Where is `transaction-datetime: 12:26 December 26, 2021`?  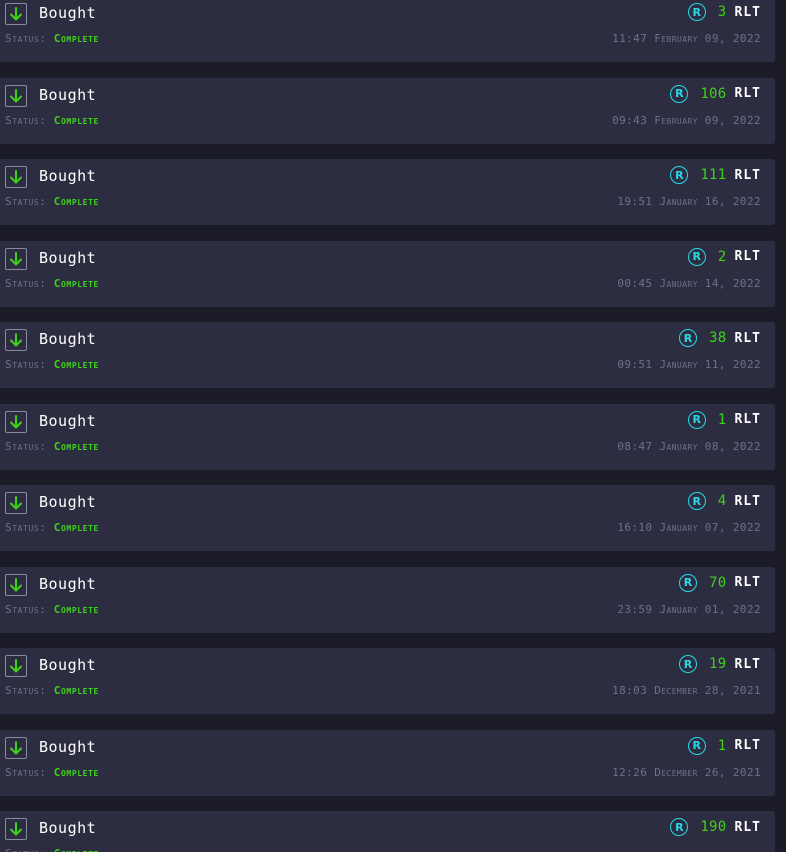
transaction-datetime: 12:26 December 26, 2021 is located at coordinates (686, 772).